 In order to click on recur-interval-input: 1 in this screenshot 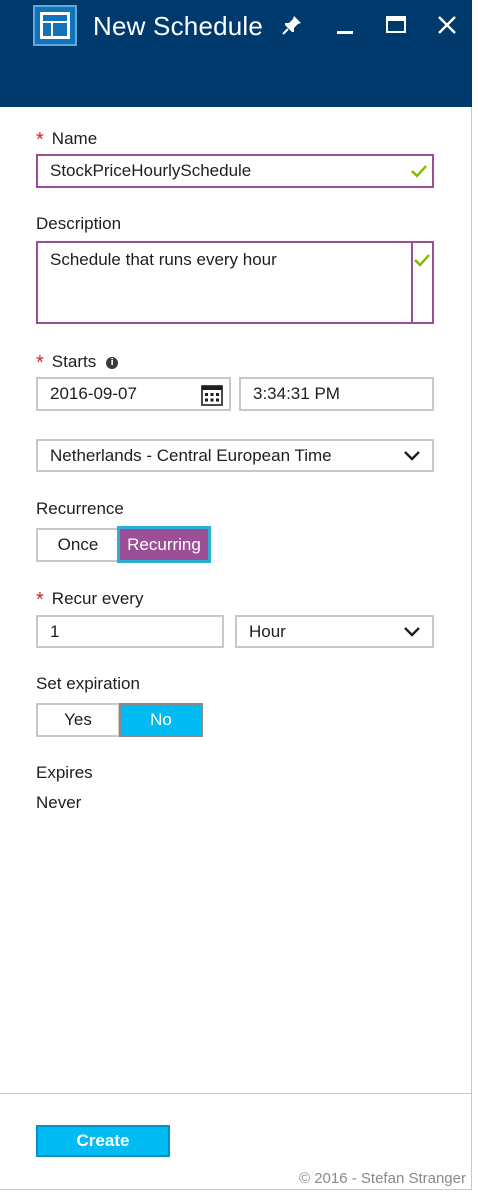, I will do `click(130, 631)`.